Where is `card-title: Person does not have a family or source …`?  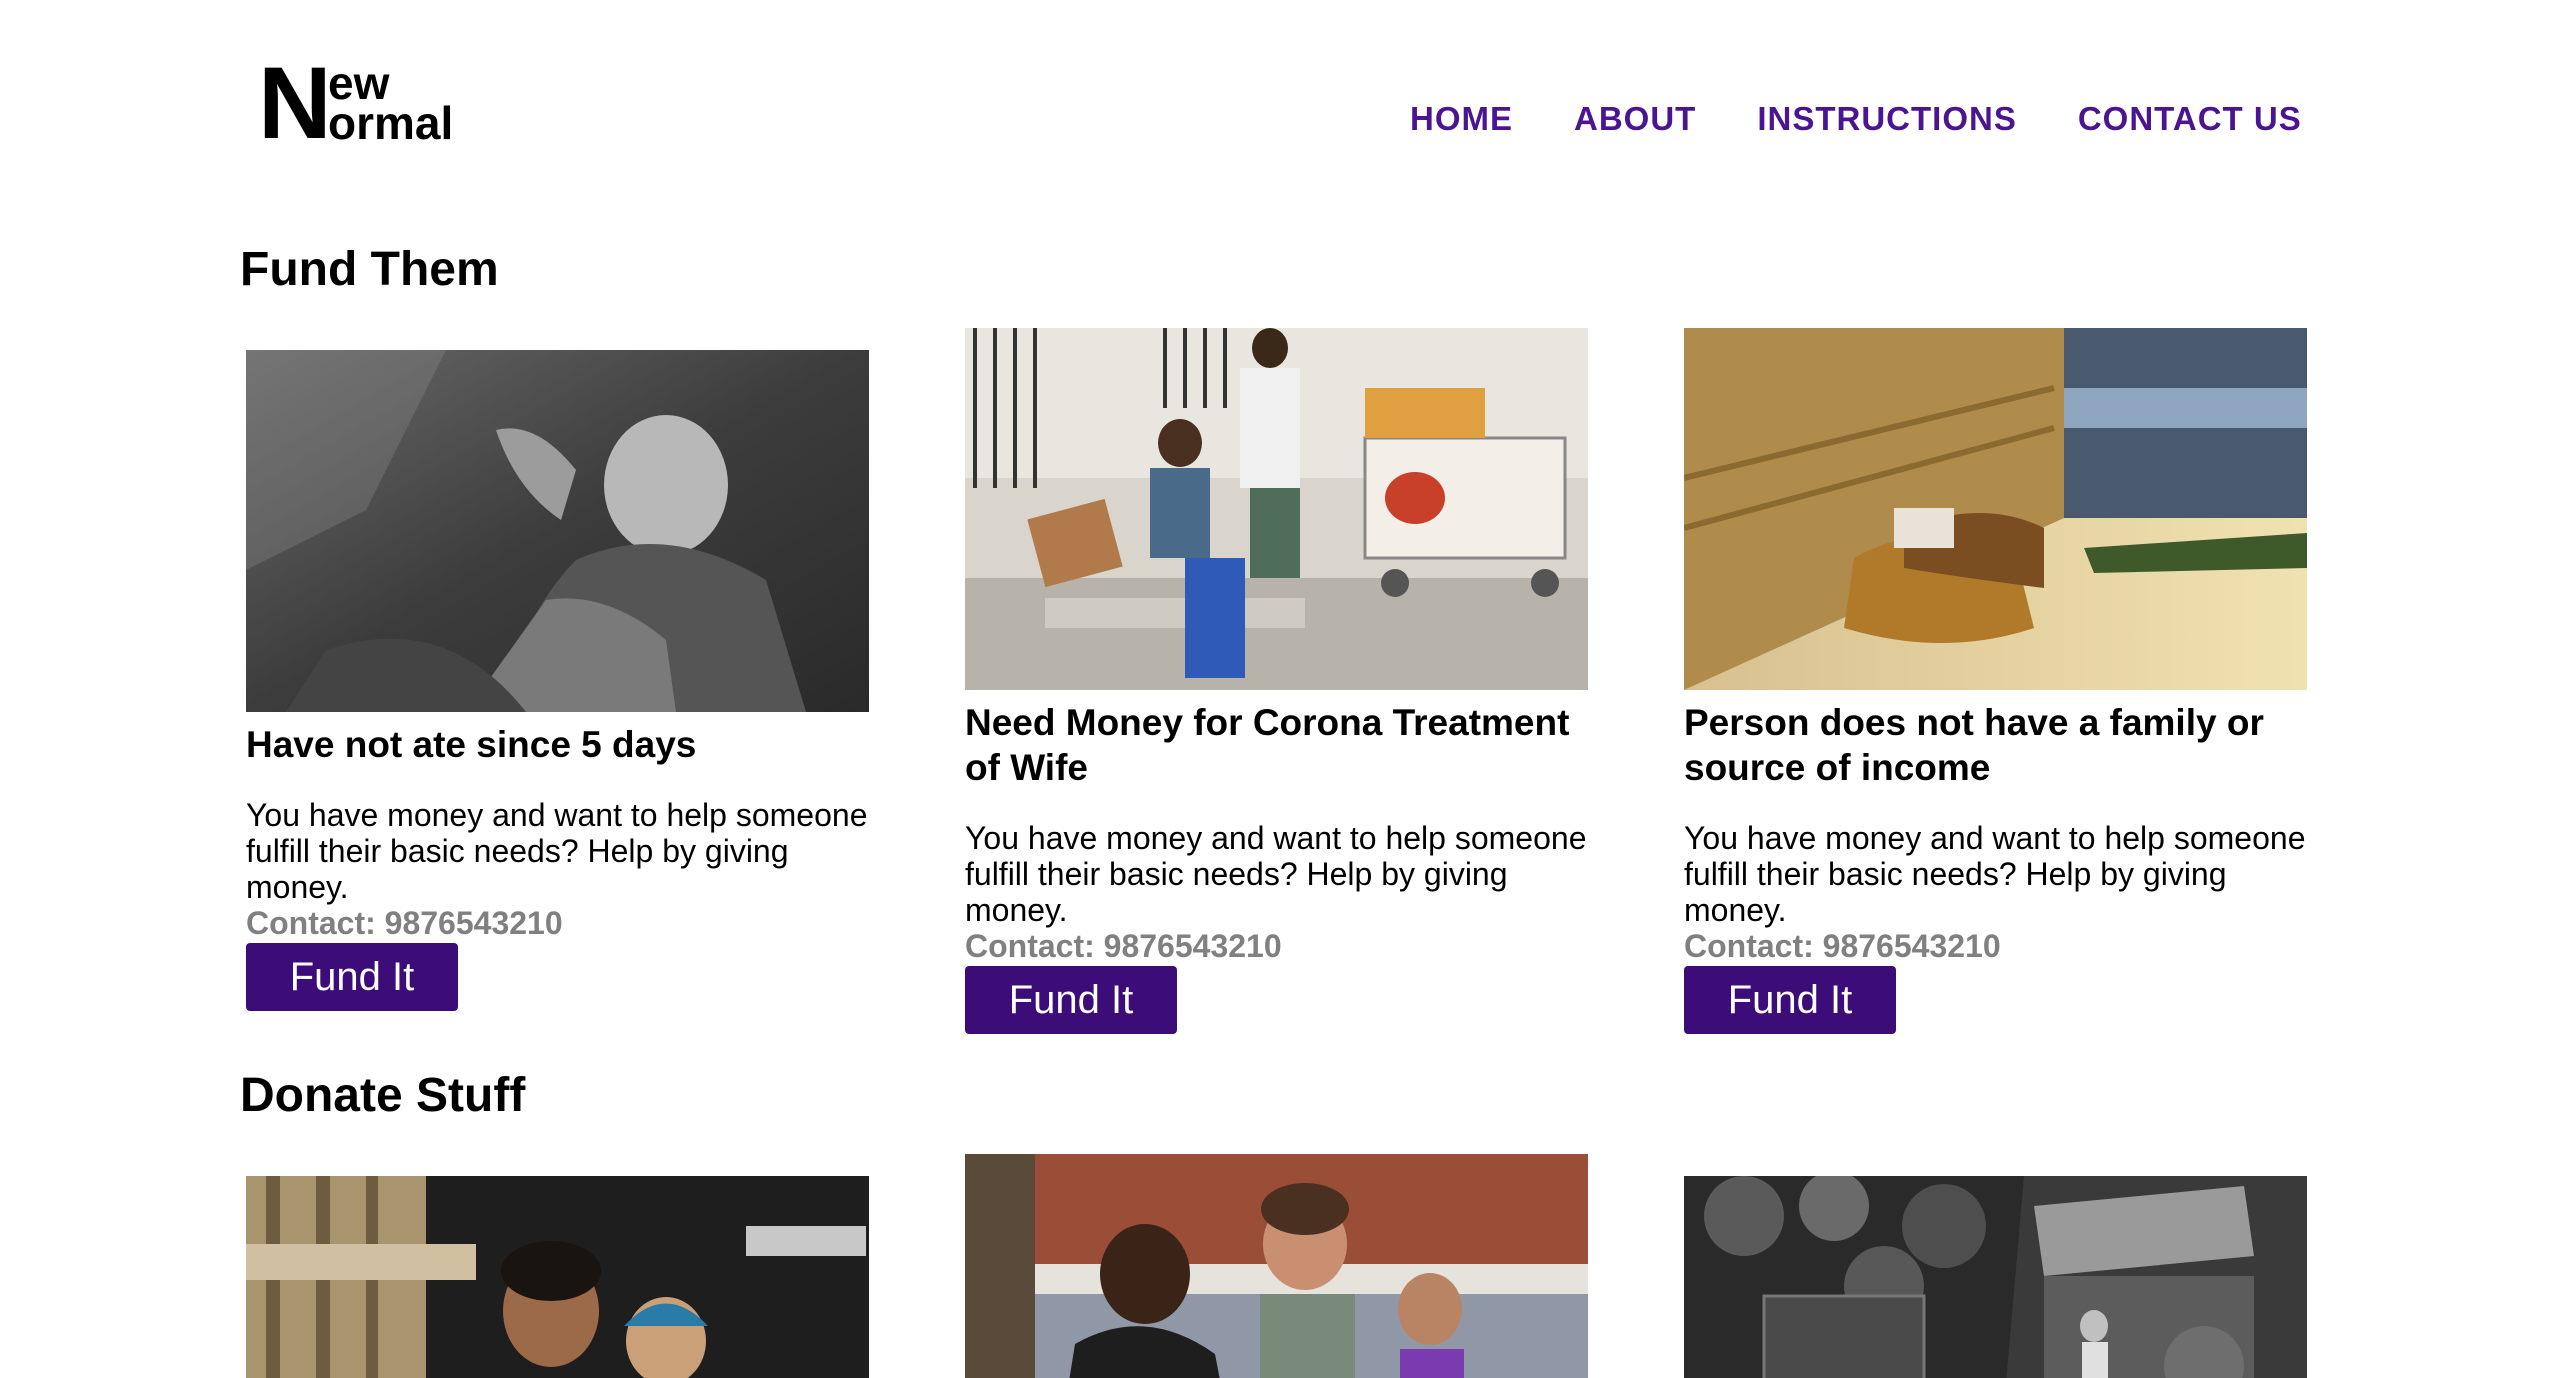 card-title: Person does not have a family or source … is located at coordinates (1974, 745).